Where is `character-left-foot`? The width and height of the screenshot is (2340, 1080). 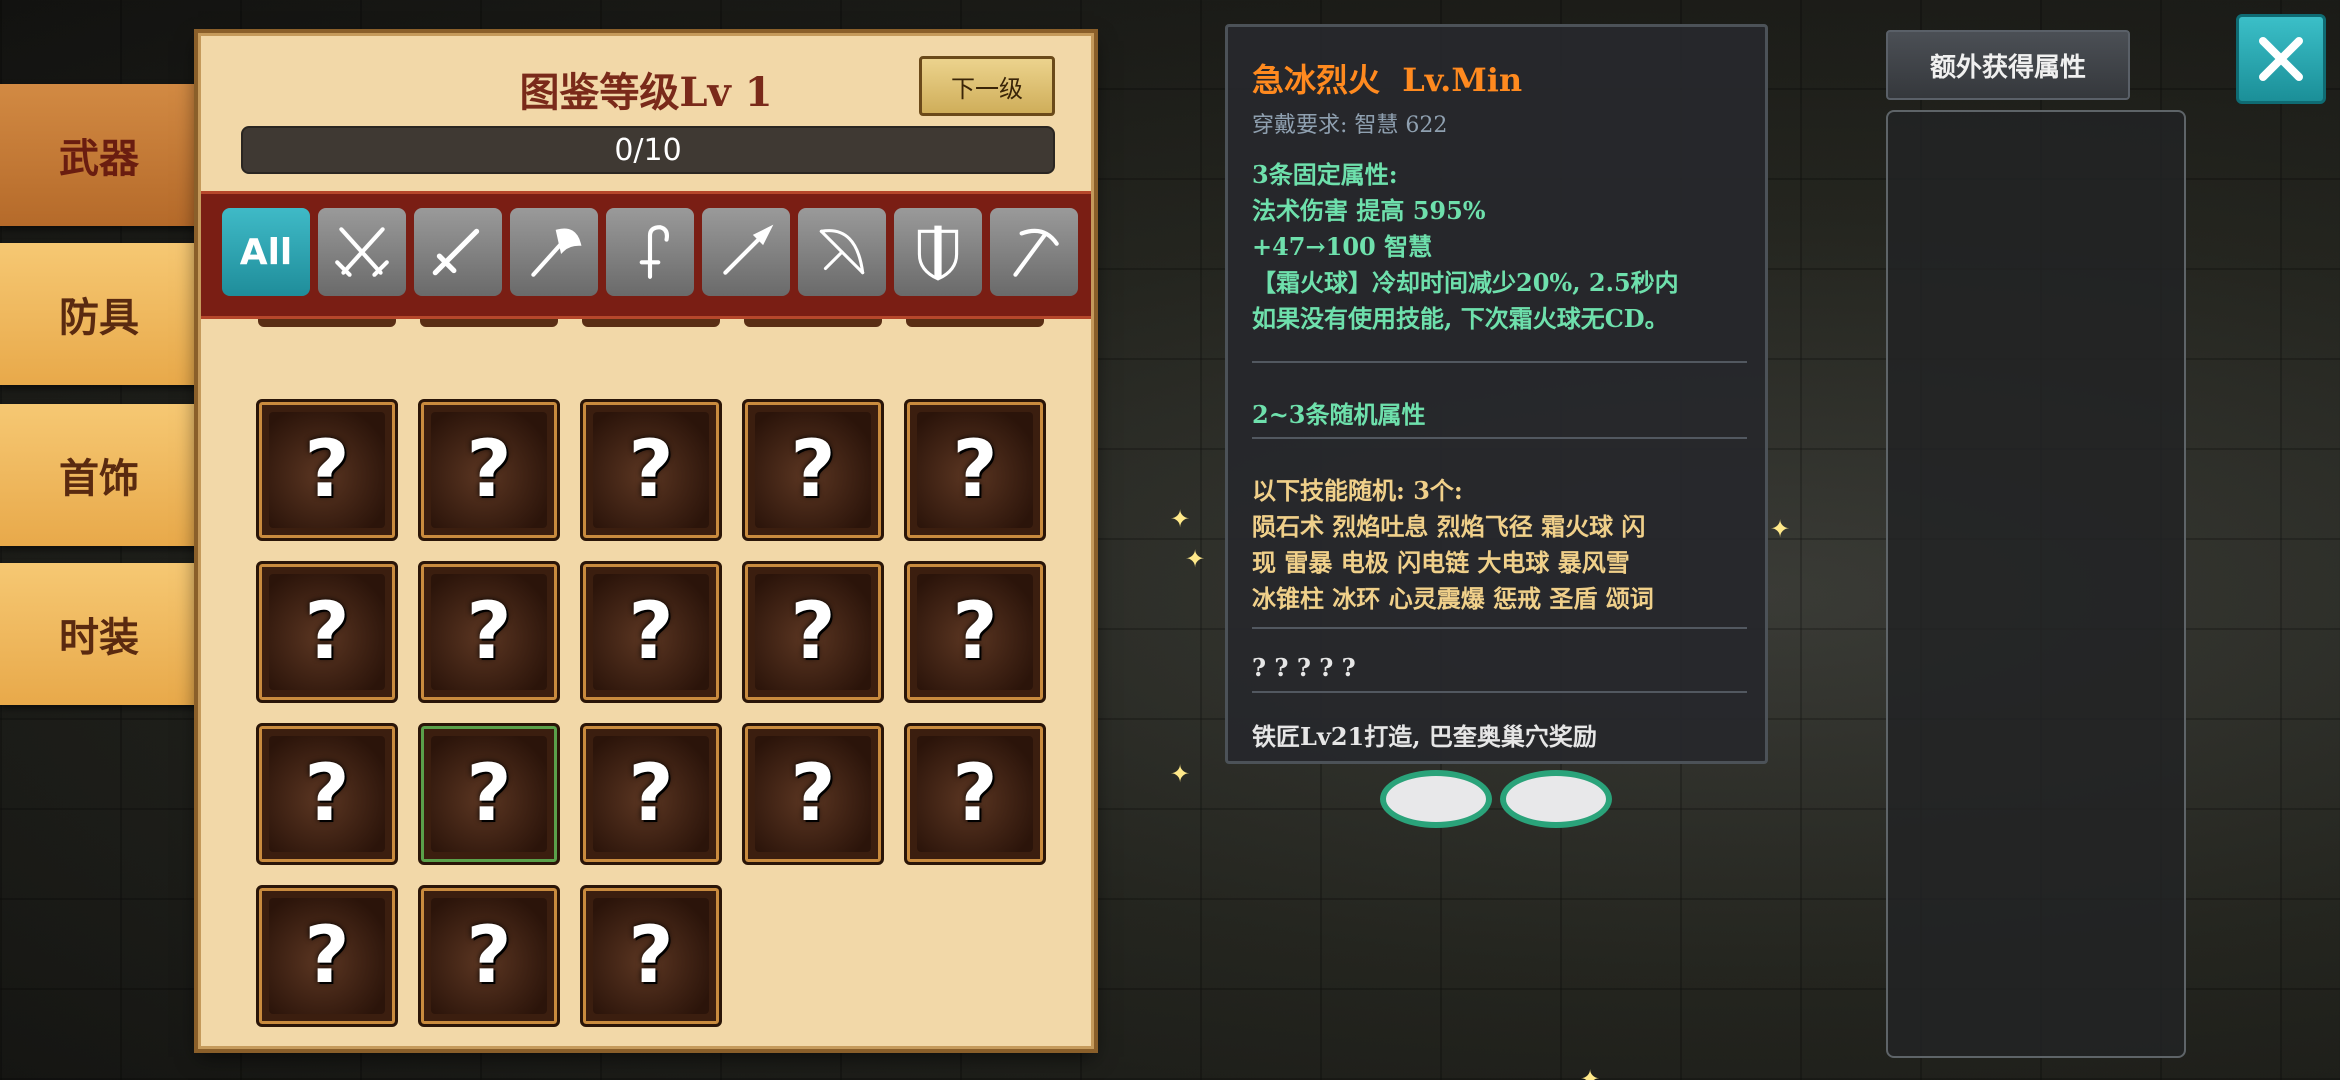 character-left-foot is located at coordinates (1436, 799).